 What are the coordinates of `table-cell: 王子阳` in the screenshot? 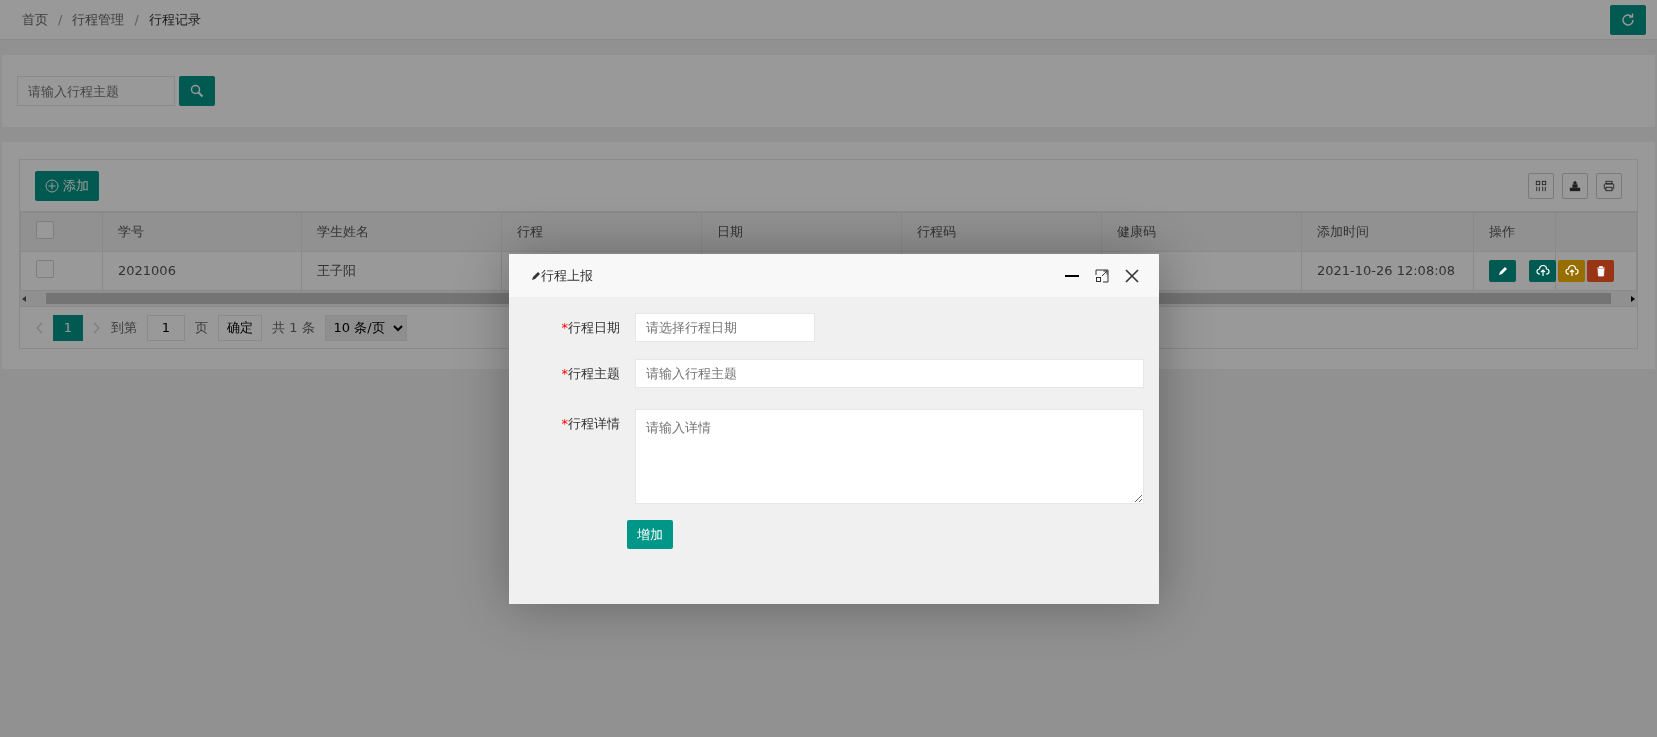 It's located at (336, 271).